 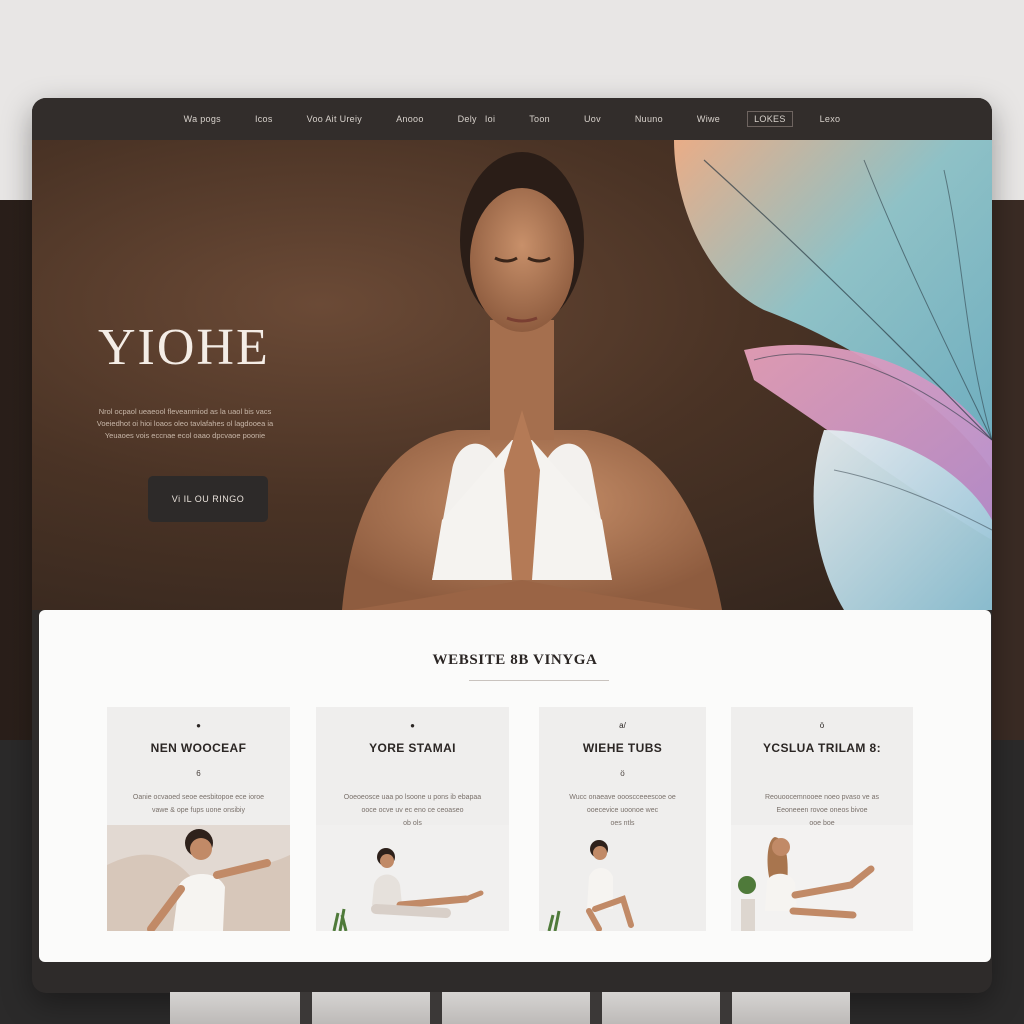 What do you see at coordinates (184, 347) in the screenshot?
I see `hero-title: YIOHE` at bounding box center [184, 347].